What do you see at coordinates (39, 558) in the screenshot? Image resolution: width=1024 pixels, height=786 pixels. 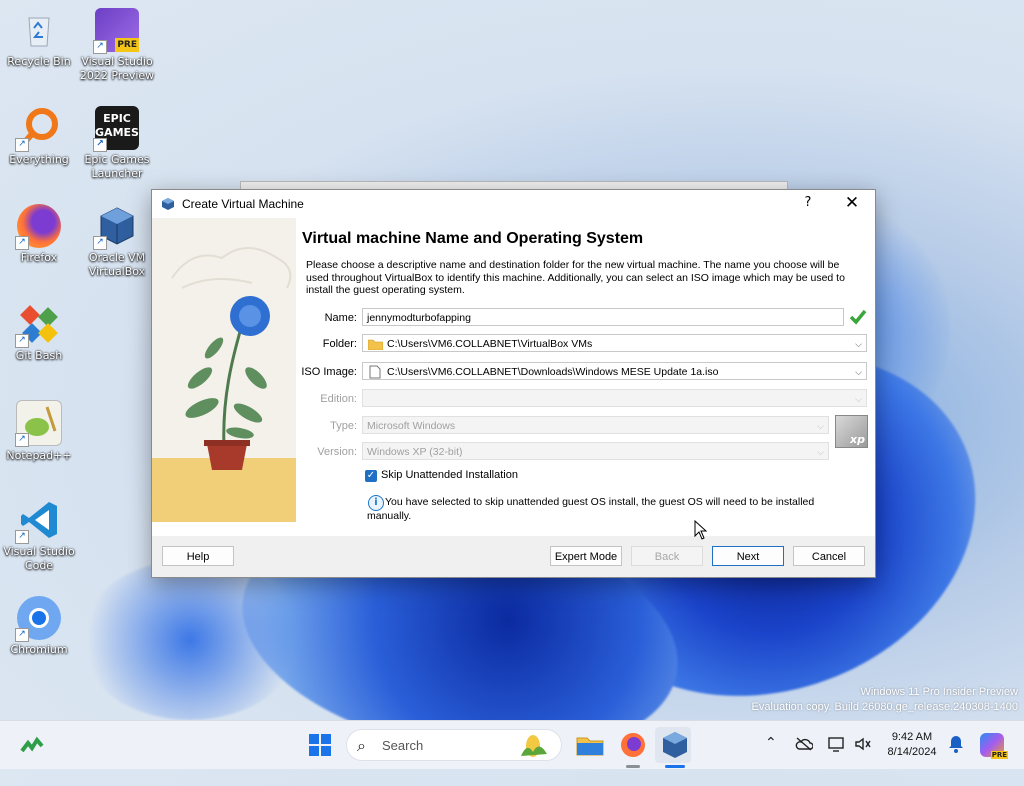 I see `desktop-icon-label: Visual Studio Code` at bounding box center [39, 558].